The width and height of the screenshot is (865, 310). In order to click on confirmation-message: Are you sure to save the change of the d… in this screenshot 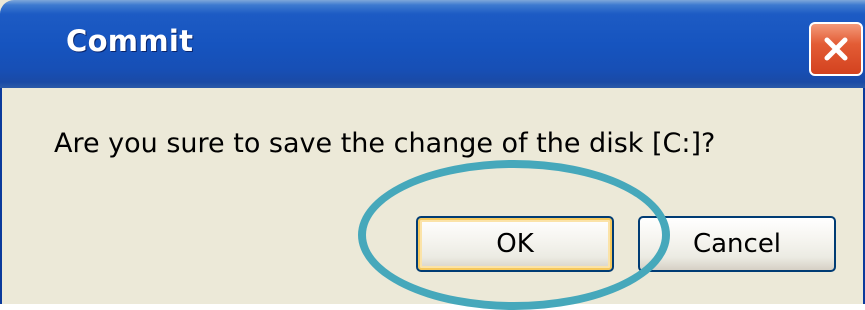, I will do `click(385, 143)`.